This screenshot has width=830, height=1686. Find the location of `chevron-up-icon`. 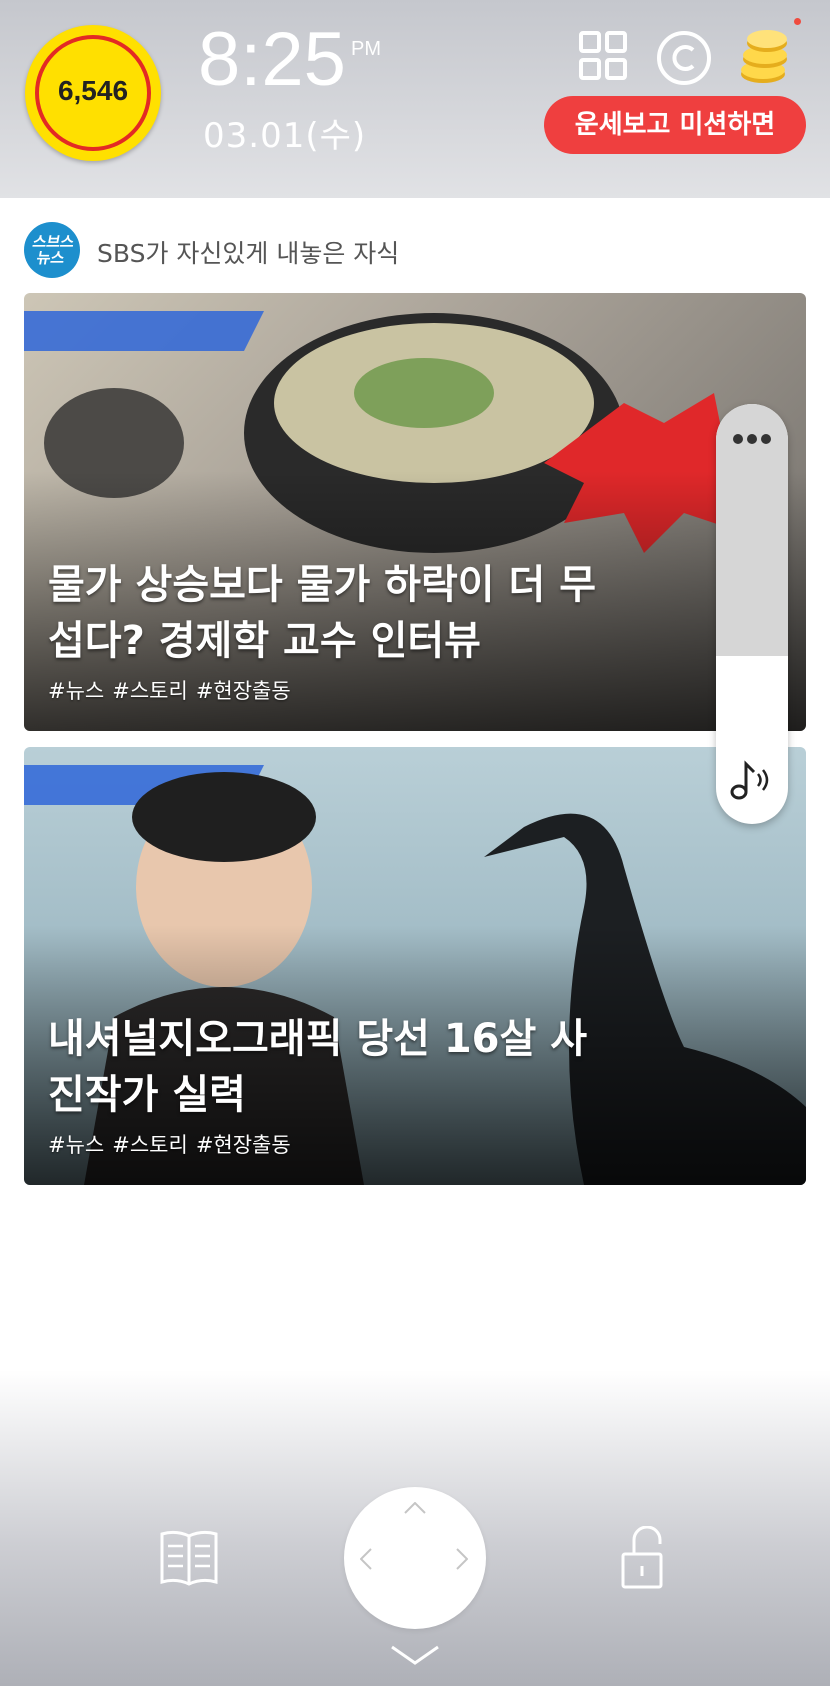

chevron-up-icon is located at coordinates (415, 1508).